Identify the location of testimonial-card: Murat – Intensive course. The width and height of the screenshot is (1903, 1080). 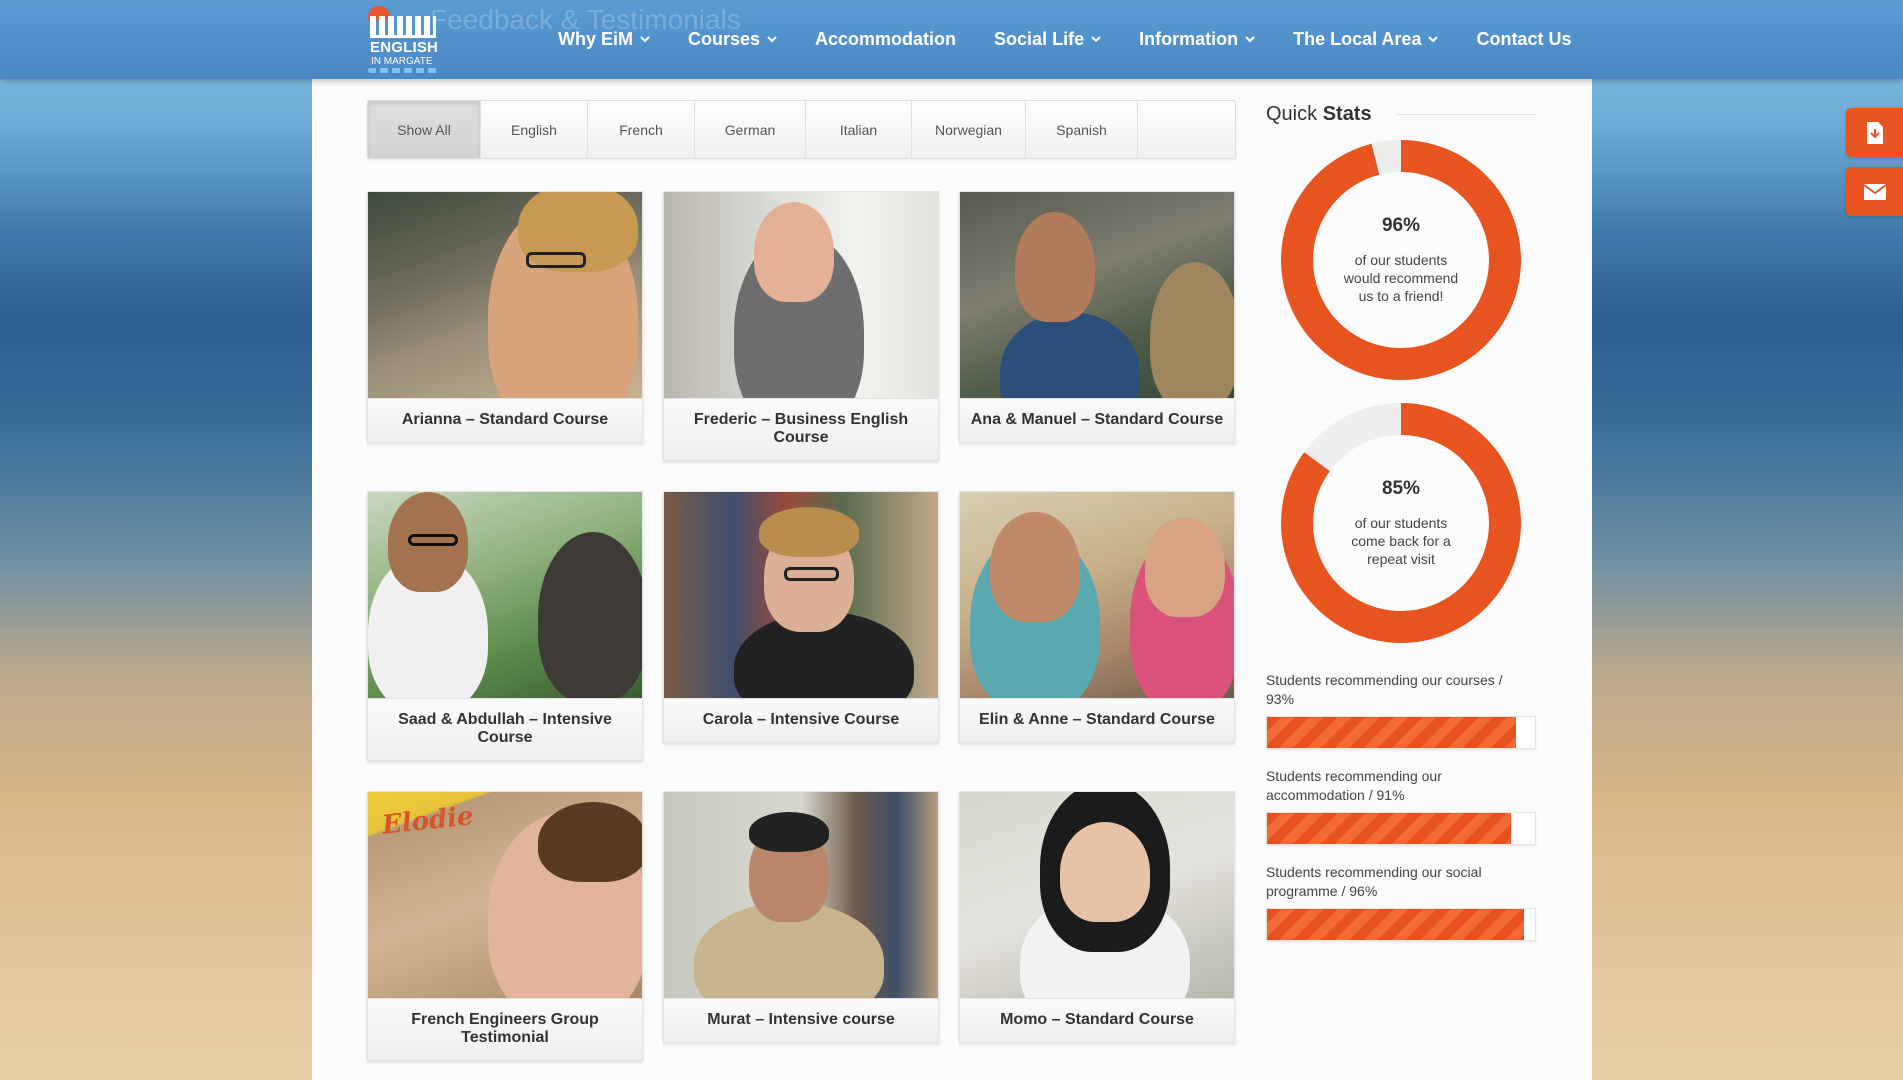
(801, 917).